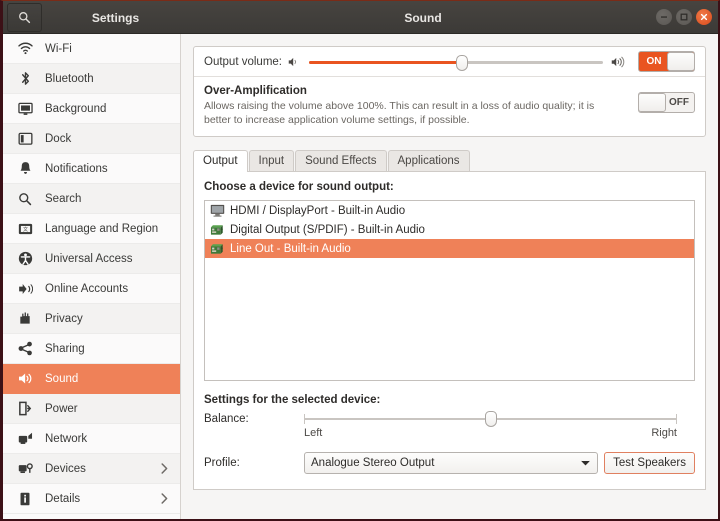 The height and width of the screenshot is (521, 720). Describe the element at coordinates (654, 61) in the screenshot. I see `toggle-label: ON` at that location.